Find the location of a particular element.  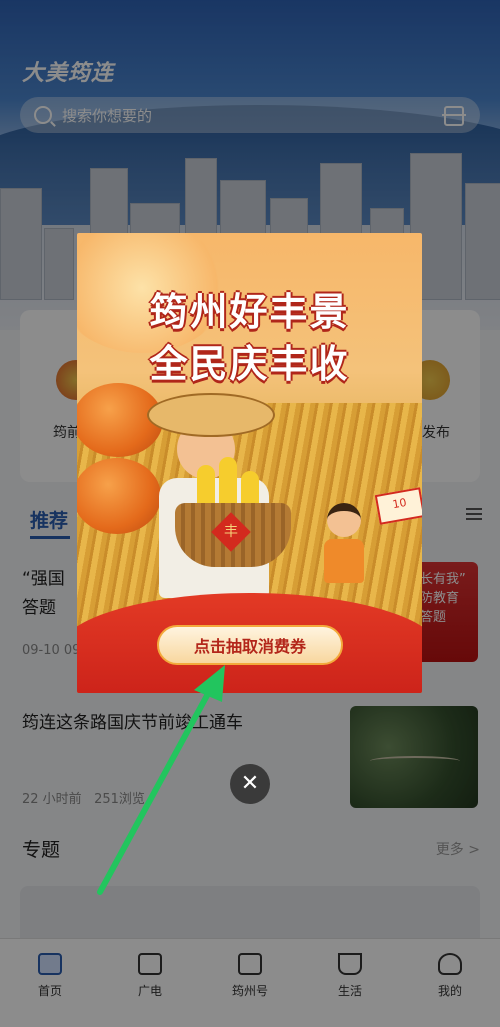

promo-title-line1: 筠州好丰景 is located at coordinates (249, 312).